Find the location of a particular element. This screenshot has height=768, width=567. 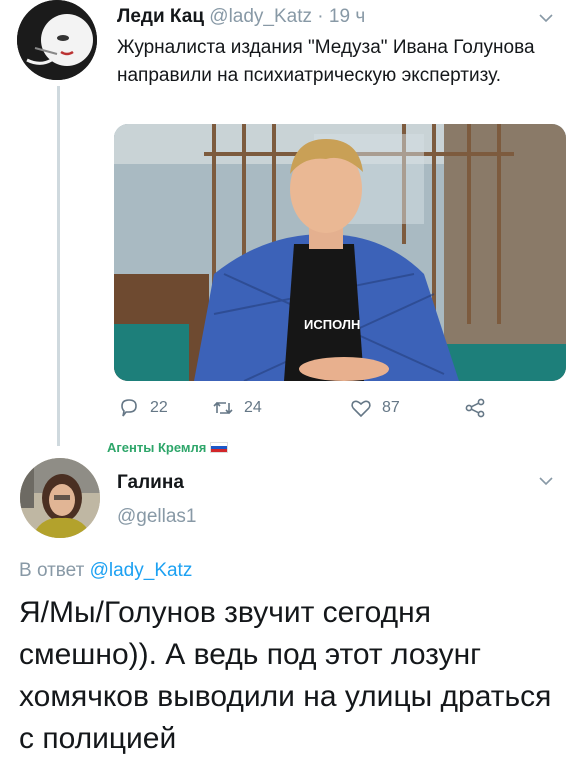

author-handle: @lady_Katz is located at coordinates (260, 16).